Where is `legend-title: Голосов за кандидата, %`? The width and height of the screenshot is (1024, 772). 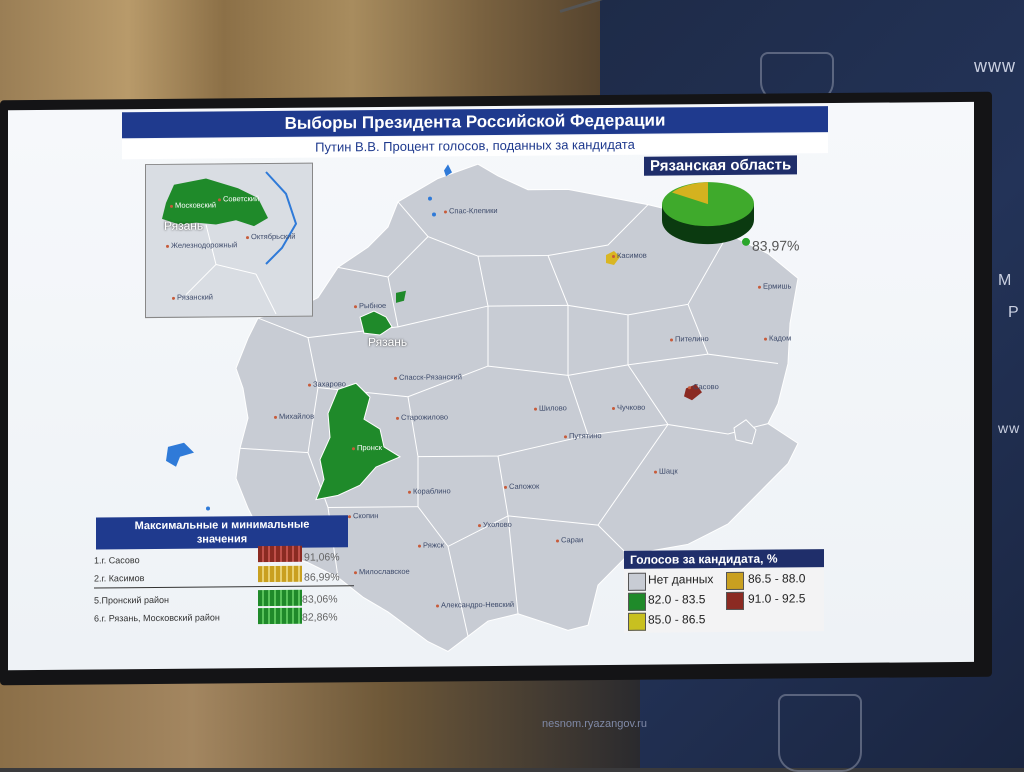 legend-title: Голосов за кандидата, % is located at coordinates (724, 559).